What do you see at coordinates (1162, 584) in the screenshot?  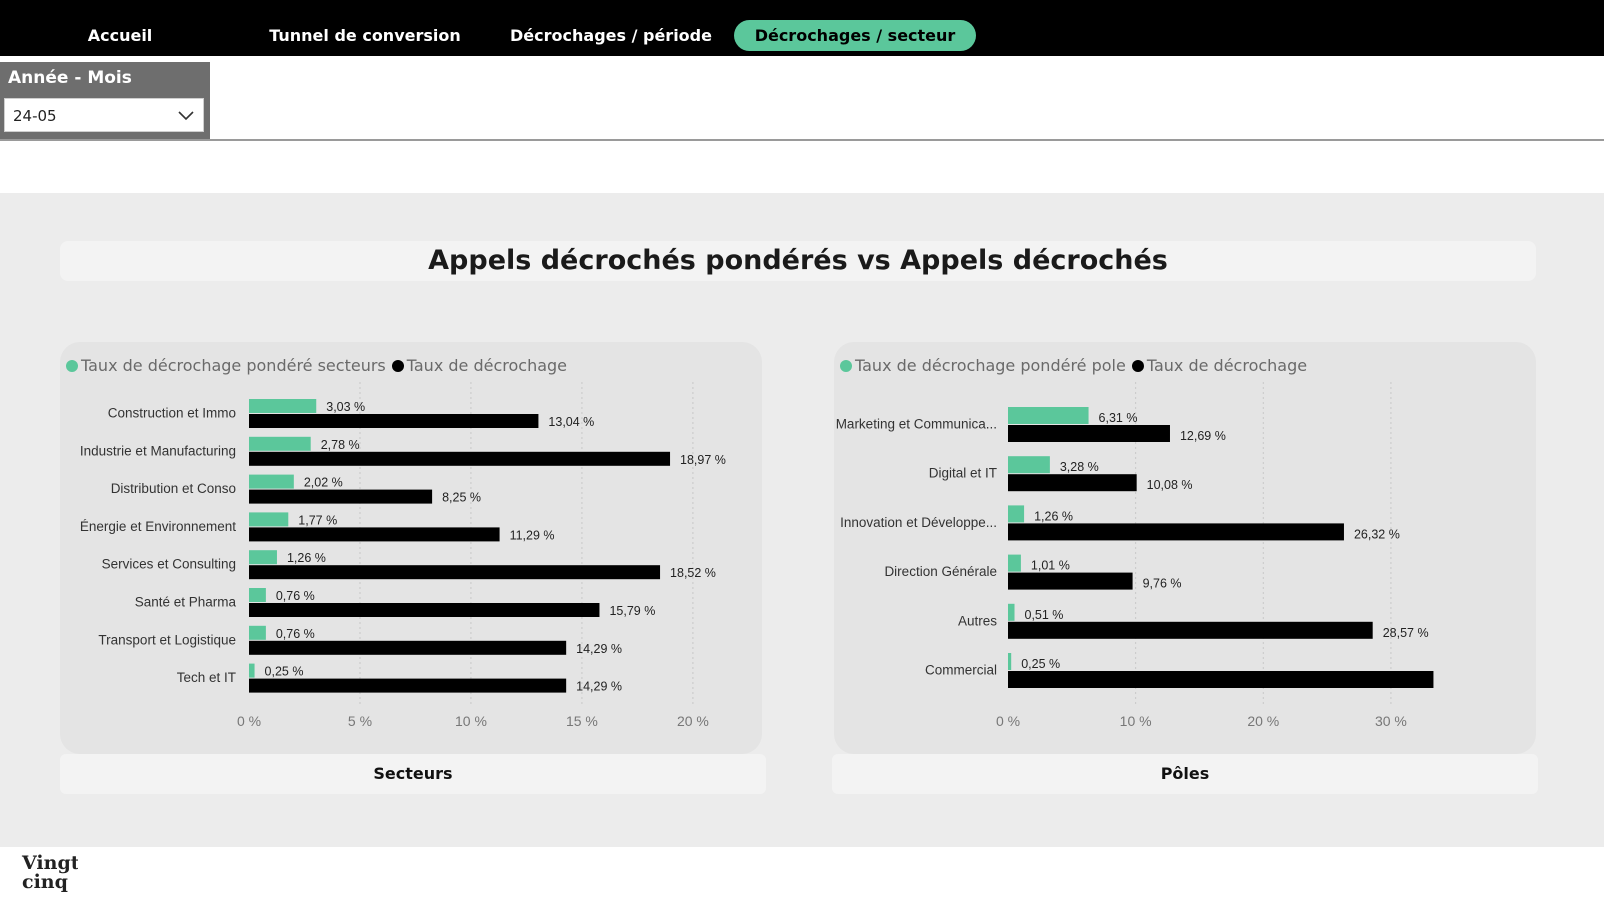 I see `rate-data-label: 9,76 %` at bounding box center [1162, 584].